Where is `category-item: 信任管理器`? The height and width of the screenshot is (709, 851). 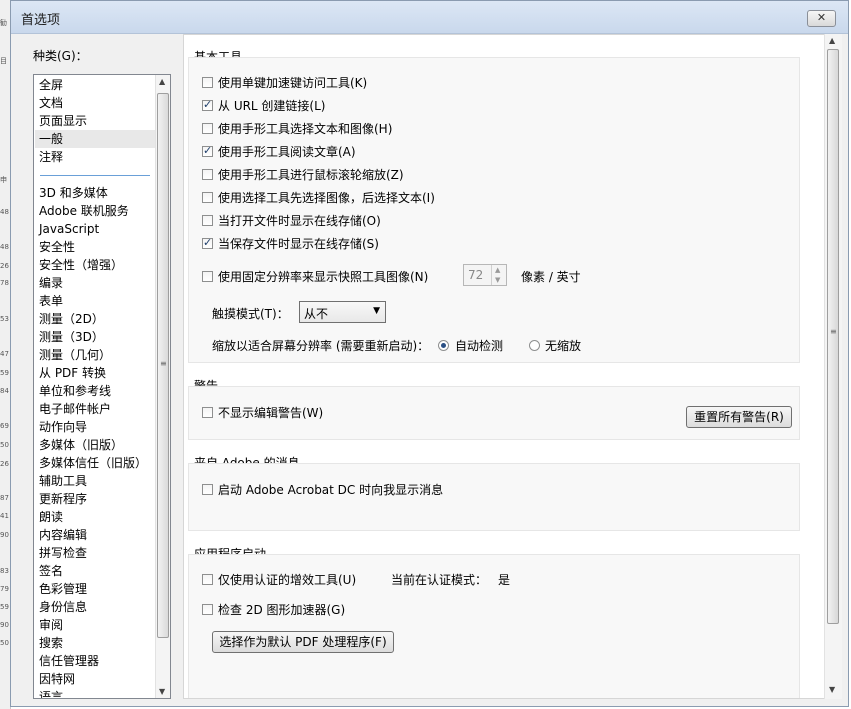 category-item: 信任管理器 is located at coordinates (69, 661).